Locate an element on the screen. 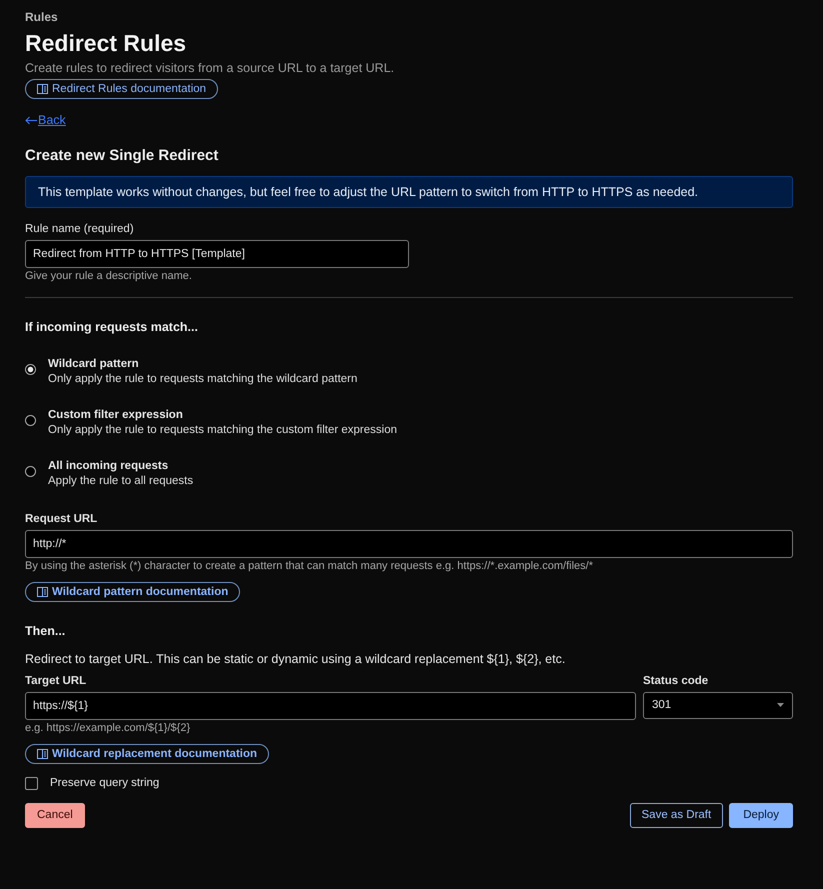 This screenshot has height=889, width=823. checkbox is located at coordinates (31, 783).